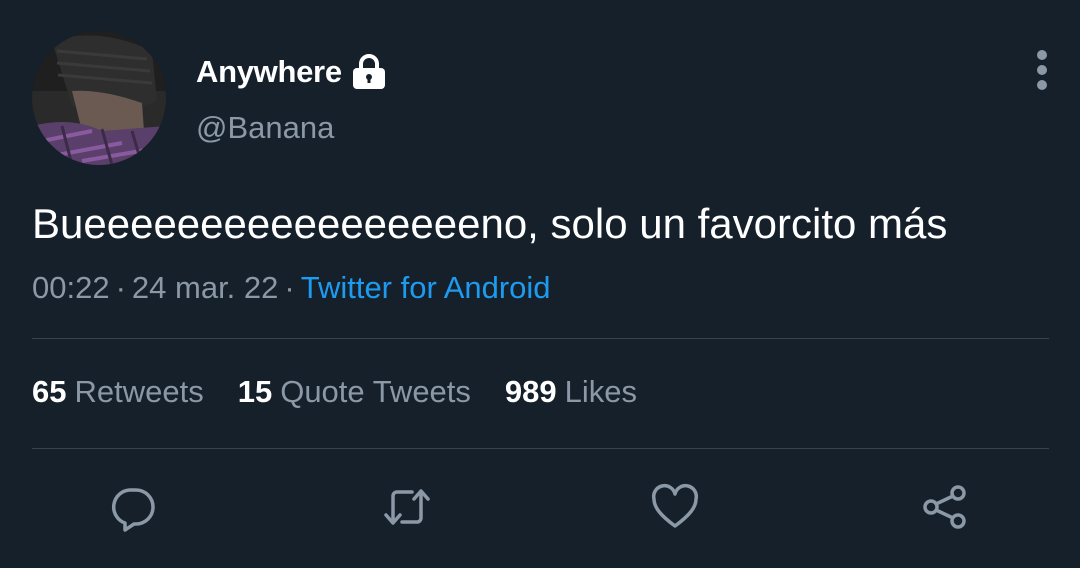  Describe the element at coordinates (530, 391) in the screenshot. I see `likes-count: 989` at that location.